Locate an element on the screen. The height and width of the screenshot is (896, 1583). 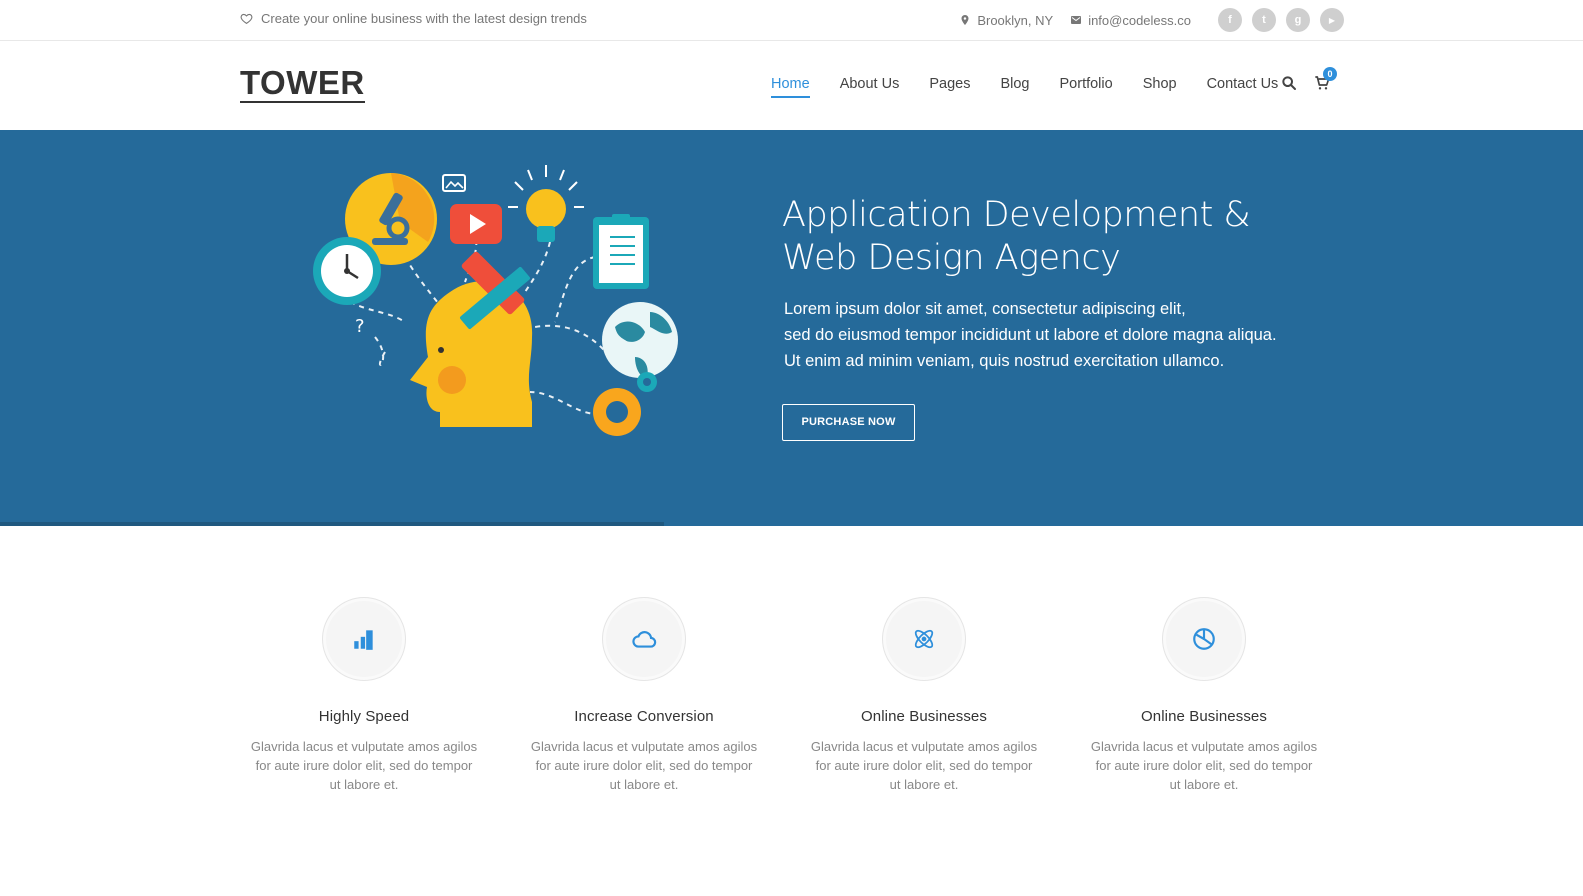
purchase-now-button: PURCHASE NOW is located at coordinates (848, 422).